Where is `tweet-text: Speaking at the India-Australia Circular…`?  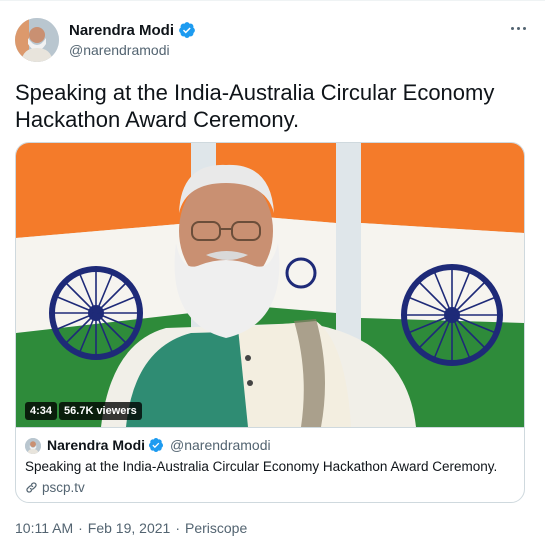 tweet-text: Speaking at the India-Australia Circular… is located at coordinates (255, 106).